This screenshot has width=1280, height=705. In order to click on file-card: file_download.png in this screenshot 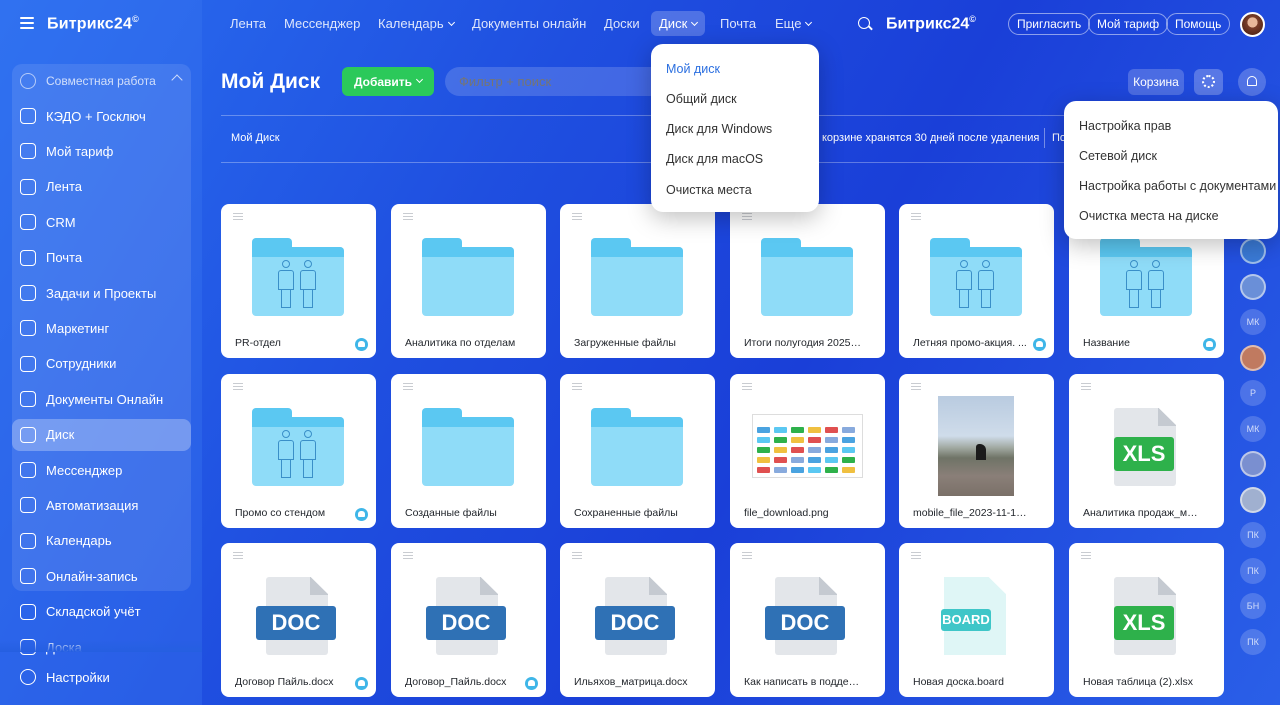, I will do `click(807, 451)`.